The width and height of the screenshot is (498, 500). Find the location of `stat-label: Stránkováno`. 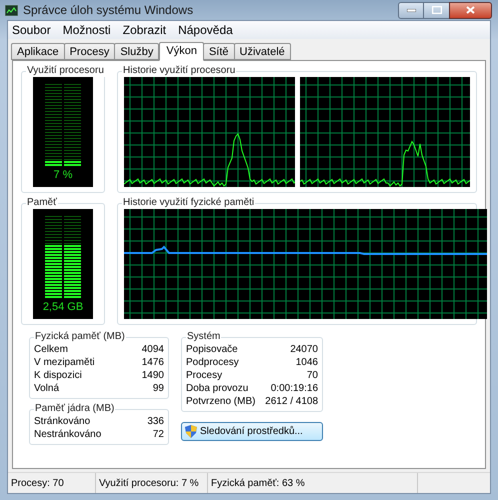

stat-label: Stránkováno is located at coordinates (62, 421).